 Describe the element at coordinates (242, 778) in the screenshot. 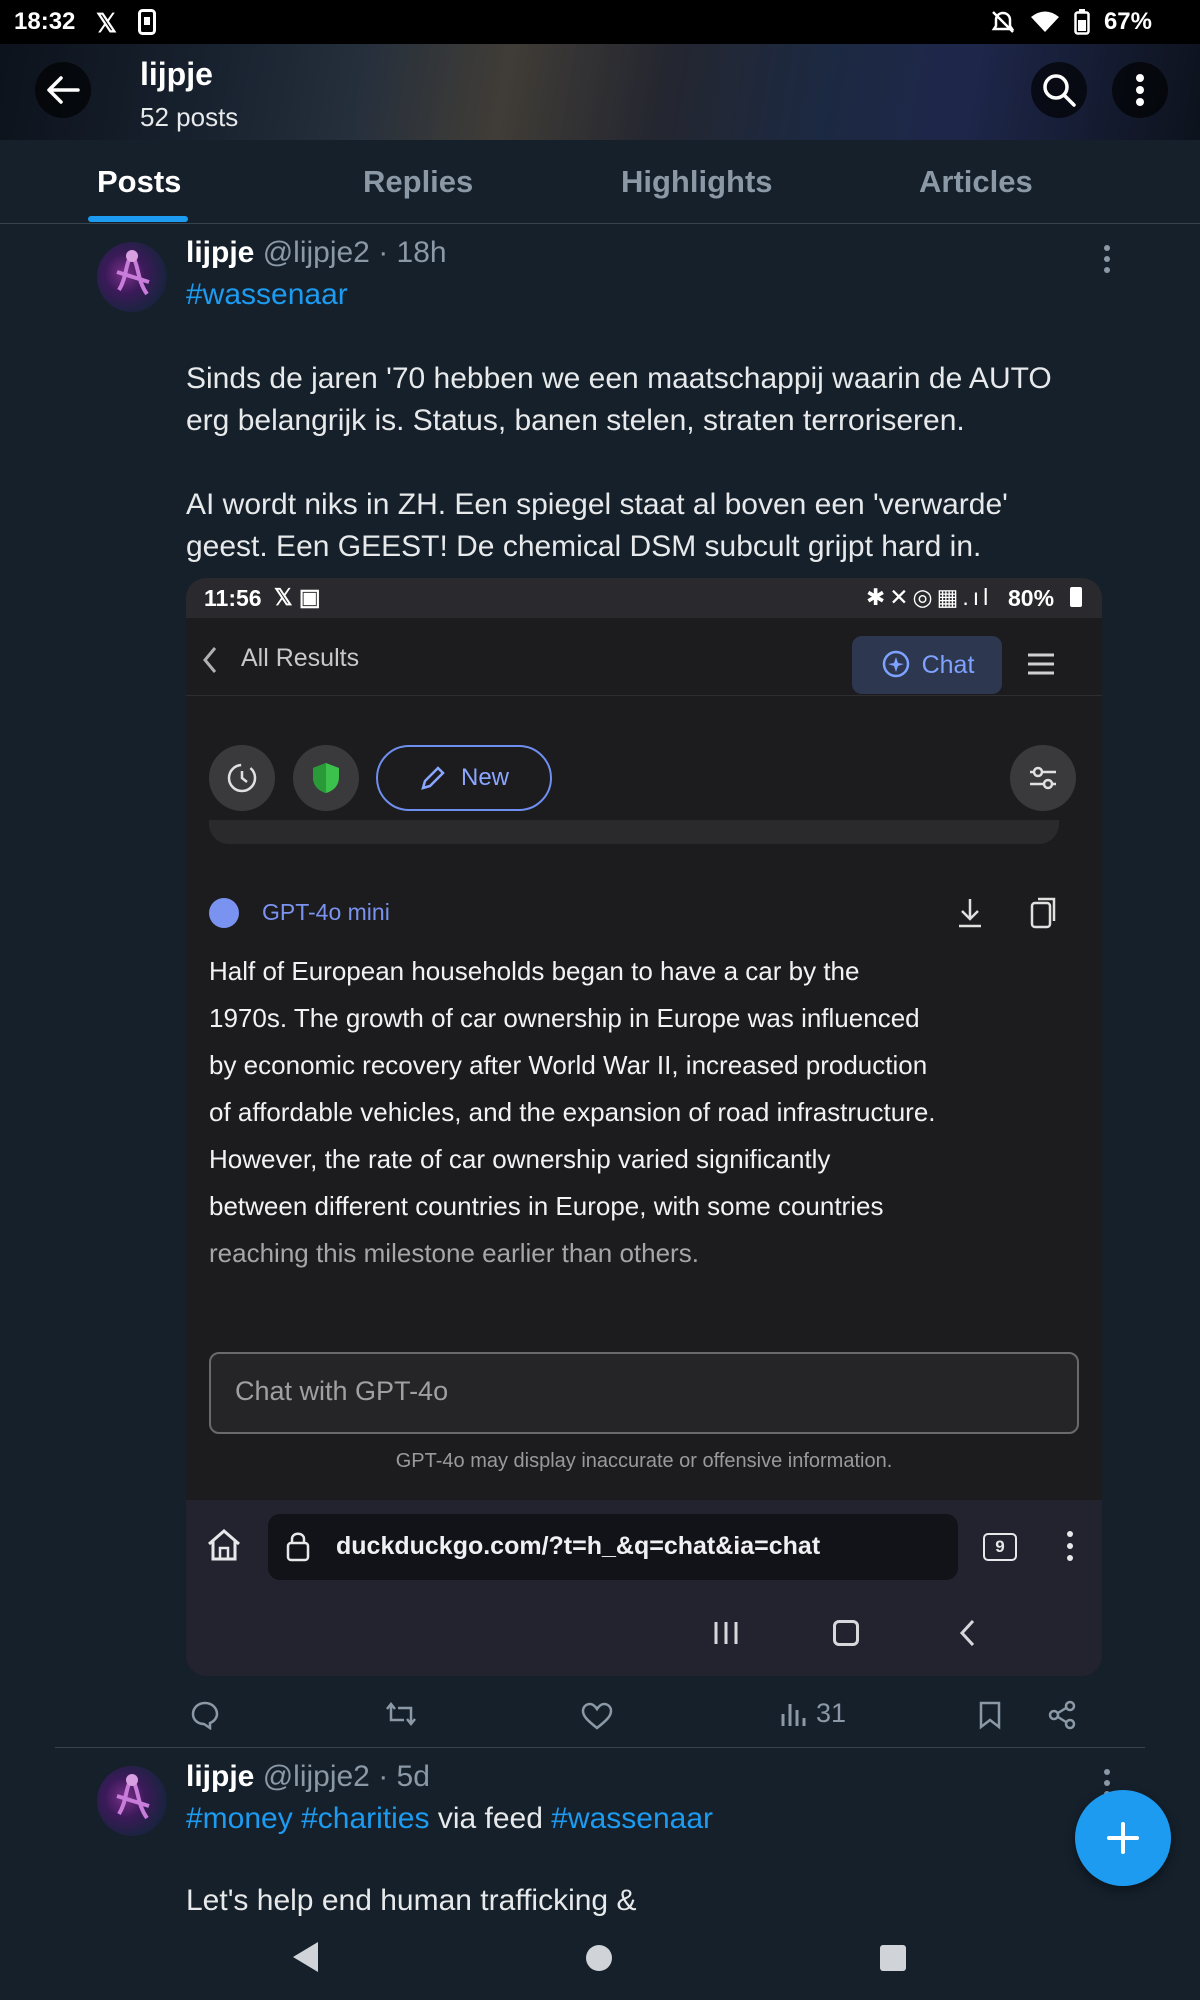

I see `history-icon` at that location.